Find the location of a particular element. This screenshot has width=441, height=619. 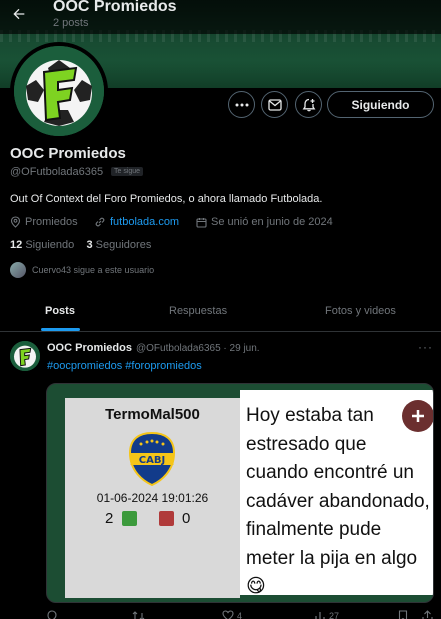

repost-icon is located at coordinates (138, 615).